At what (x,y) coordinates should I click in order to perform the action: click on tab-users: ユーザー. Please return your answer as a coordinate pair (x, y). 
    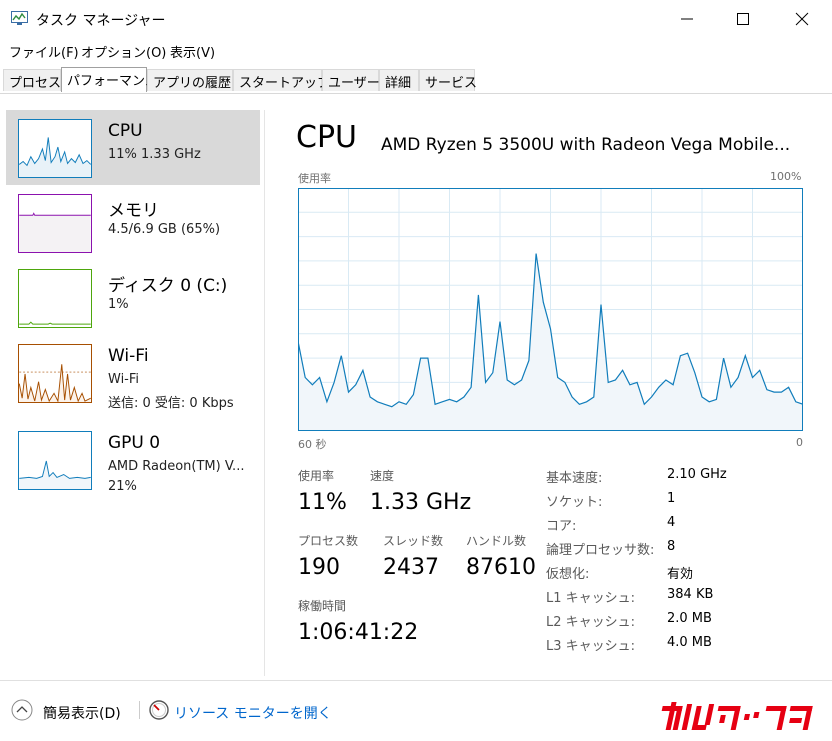
    Looking at the image, I should click on (351, 80).